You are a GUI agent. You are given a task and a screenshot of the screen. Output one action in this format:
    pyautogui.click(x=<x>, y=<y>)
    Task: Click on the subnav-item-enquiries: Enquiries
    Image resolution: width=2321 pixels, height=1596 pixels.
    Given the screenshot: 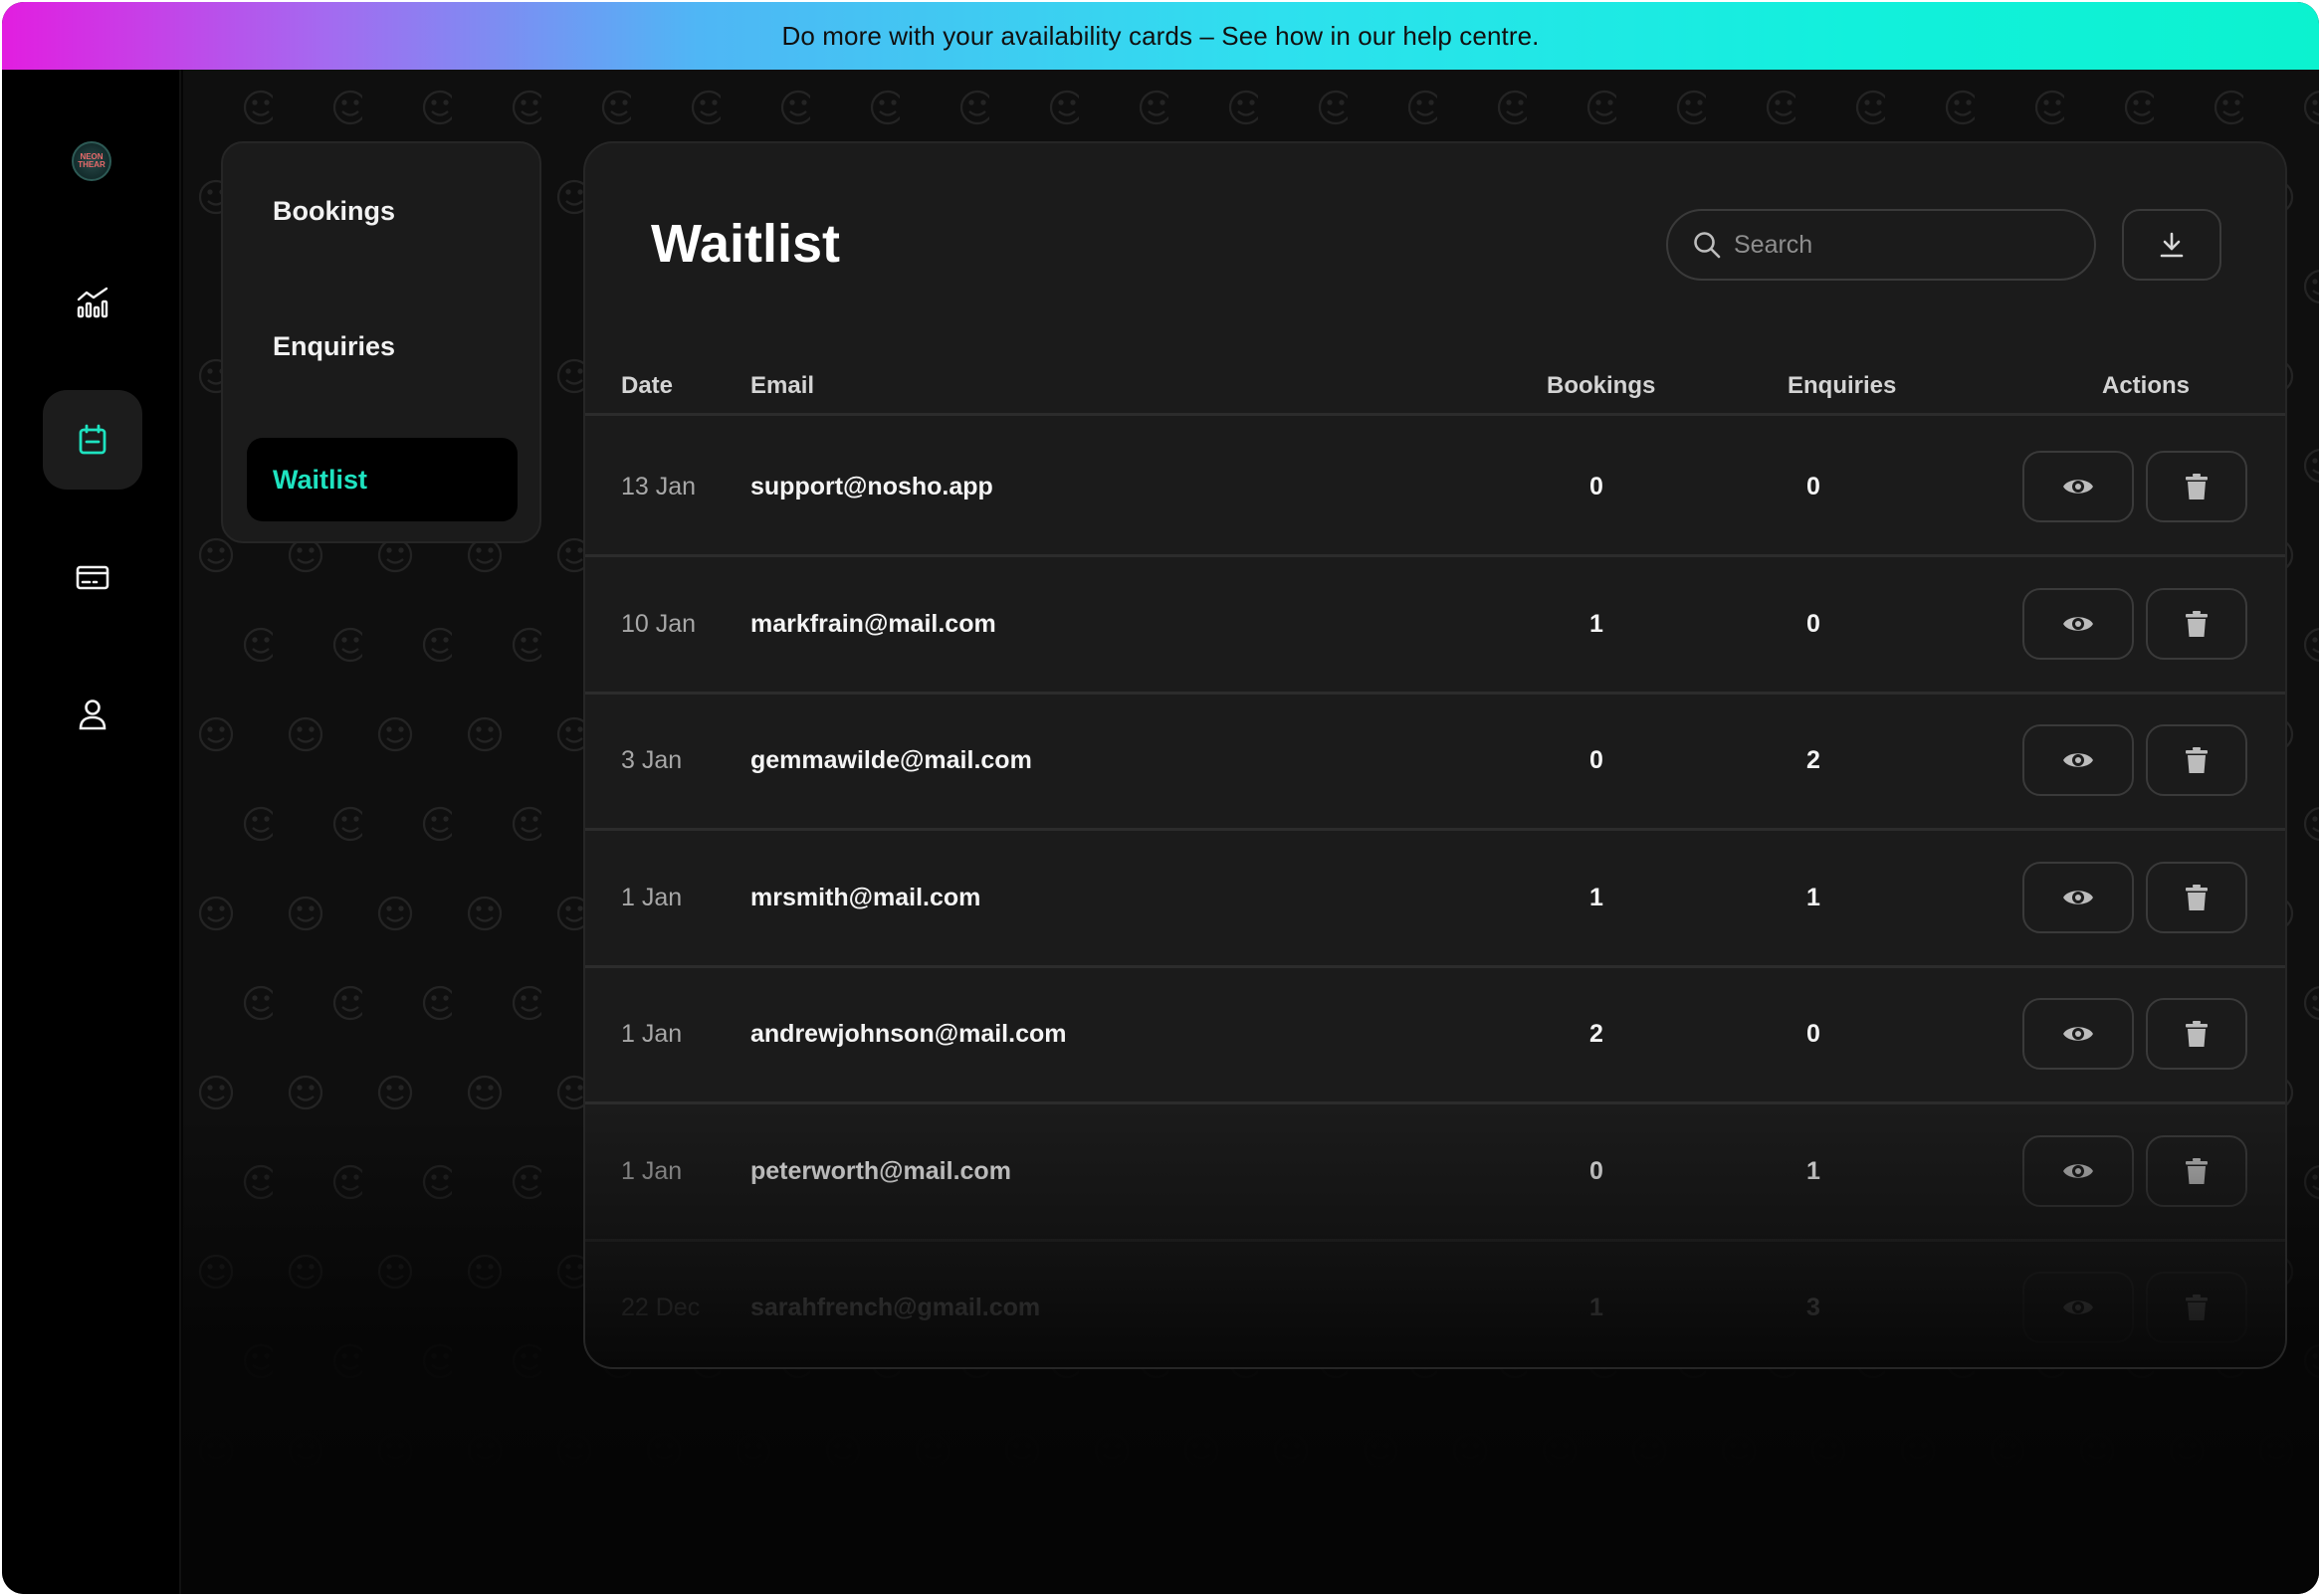 What is the action you would take?
    pyautogui.click(x=382, y=346)
    